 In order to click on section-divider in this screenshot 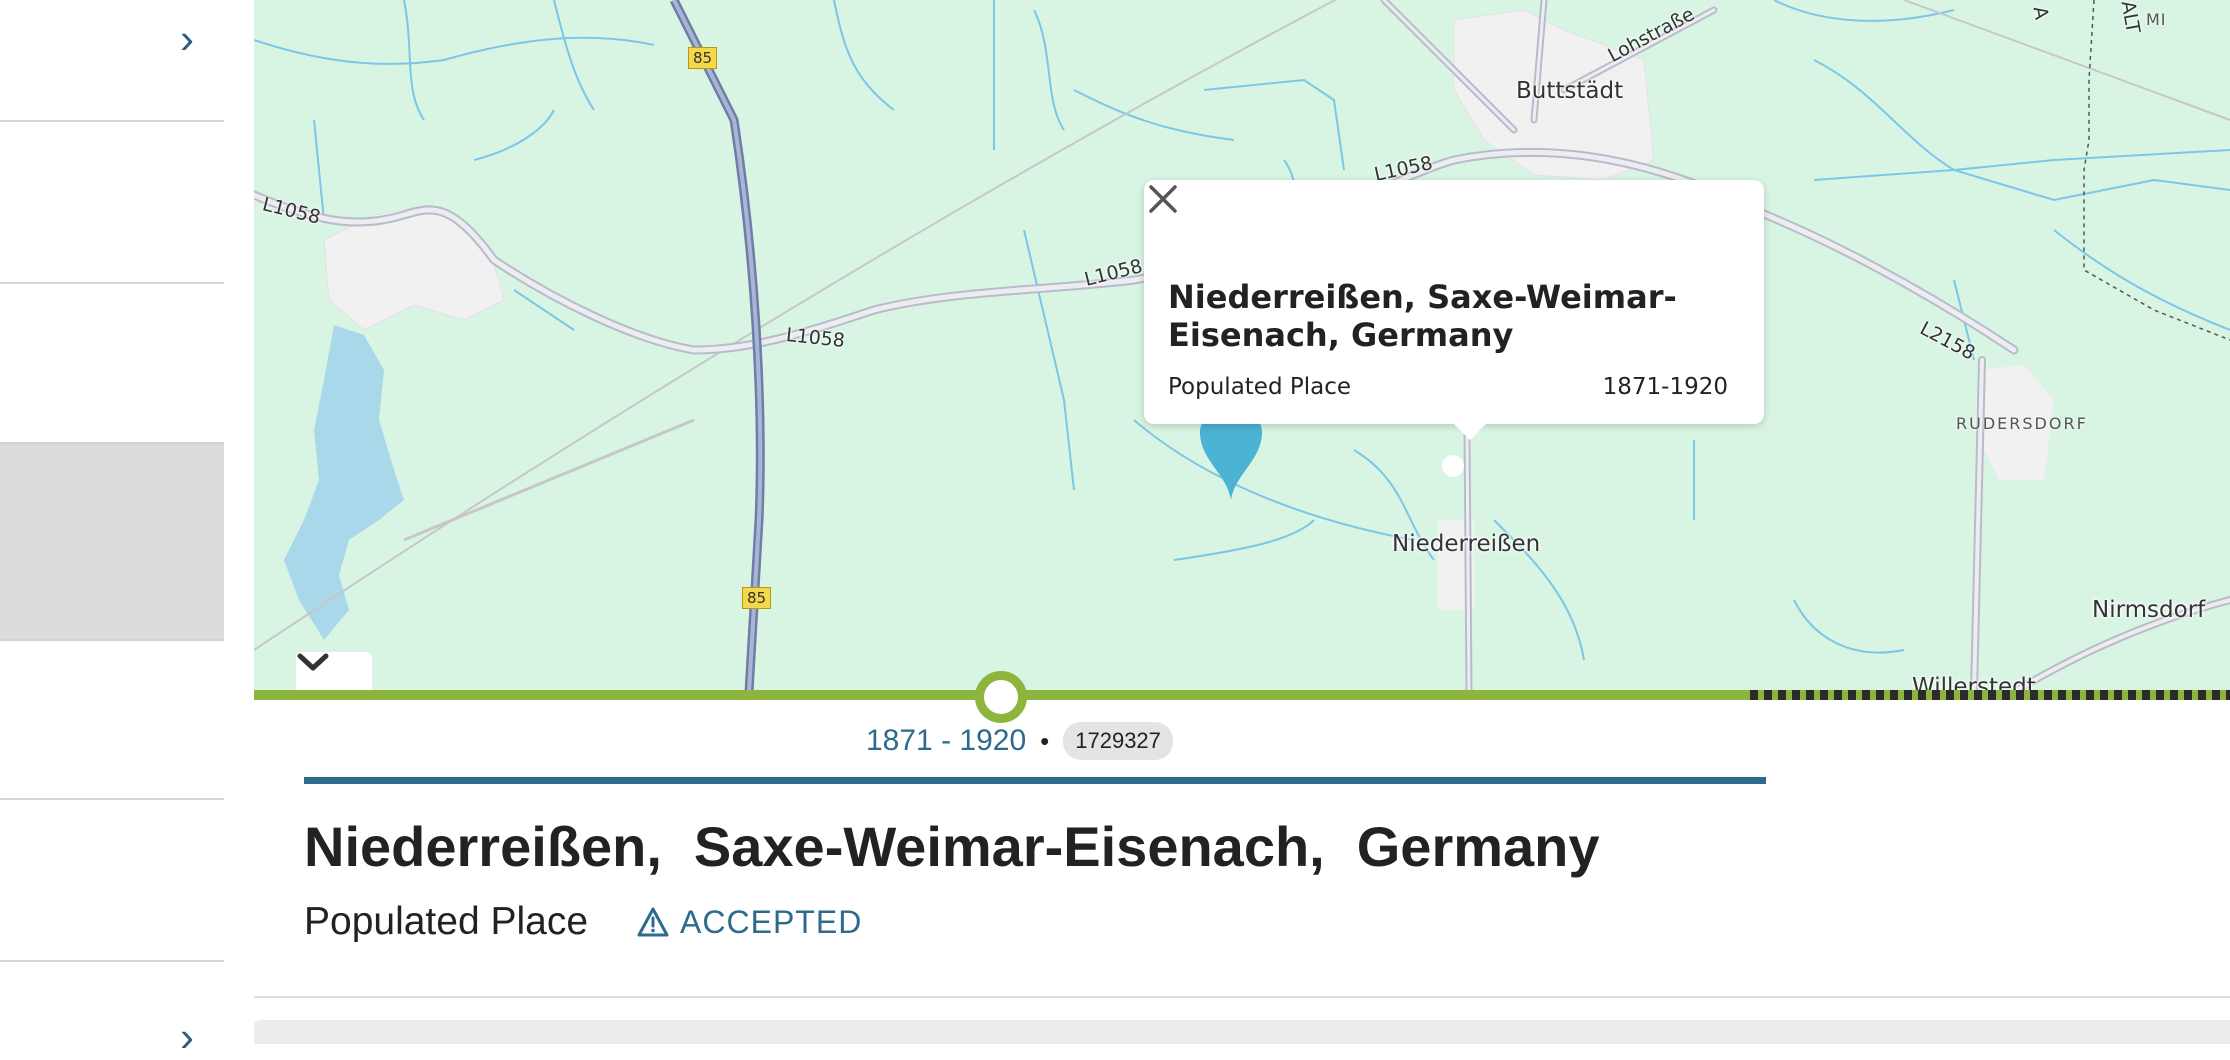, I will do `click(1242, 997)`.